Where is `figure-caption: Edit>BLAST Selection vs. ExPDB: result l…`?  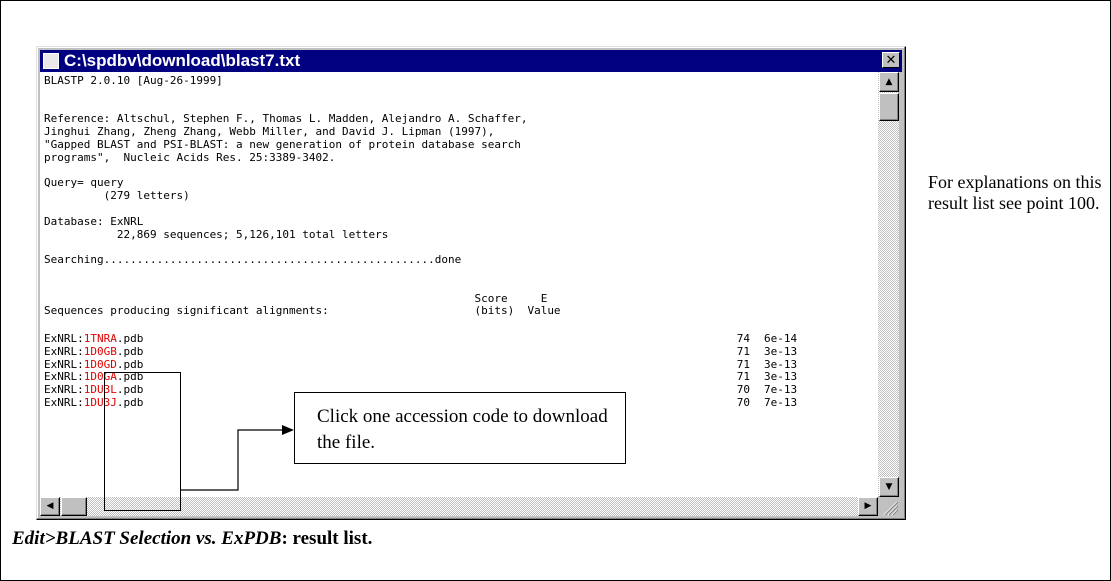 figure-caption: Edit>BLAST Selection vs. ExPDB: result l… is located at coordinates (192, 539).